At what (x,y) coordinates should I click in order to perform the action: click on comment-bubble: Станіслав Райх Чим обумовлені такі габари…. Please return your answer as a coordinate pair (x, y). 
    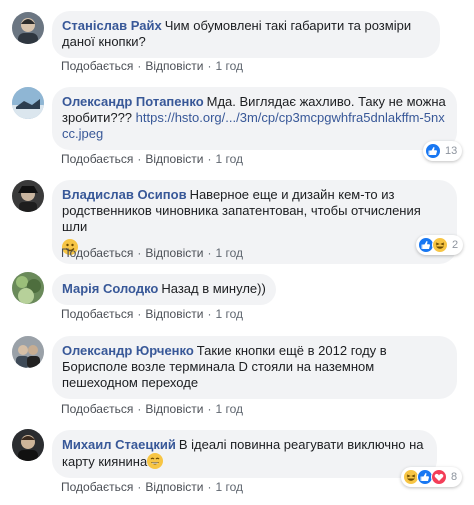
    Looking at the image, I should click on (246, 34).